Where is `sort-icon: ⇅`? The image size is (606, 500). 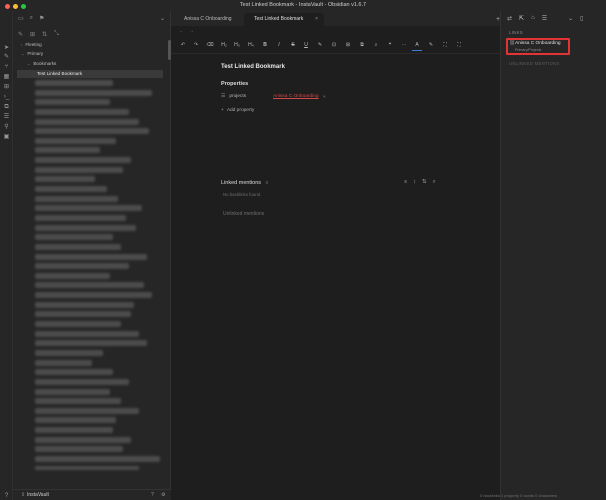
sort-icon: ⇅ is located at coordinates (44, 34).